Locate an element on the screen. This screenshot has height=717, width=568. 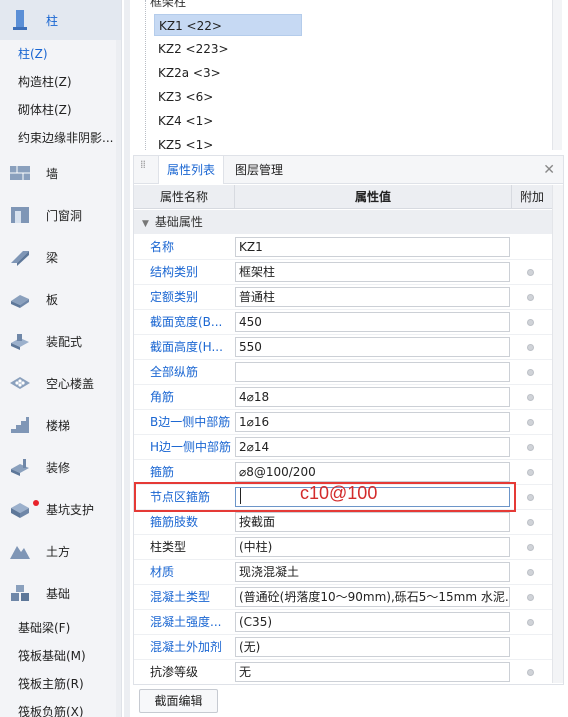
tree-item: KZ3 <6> is located at coordinates (228, 97).